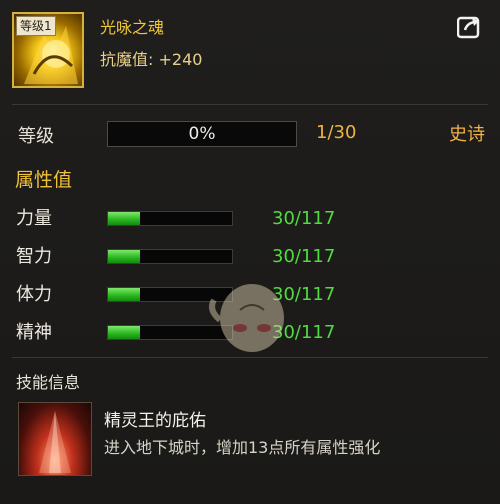 This screenshot has width=500, height=504. Describe the element at coordinates (34, 332) in the screenshot. I see `attribute-name: 精神` at that location.